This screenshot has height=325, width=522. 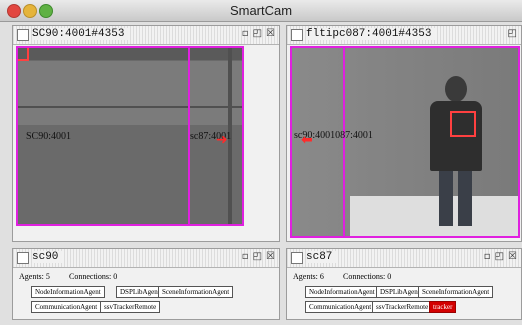 What do you see at coordinates (146, 35) in the screenshot?
I see `window-header: SC90:4001#4353 ▫ ◰ ☒` at bounding box center [146, 35].